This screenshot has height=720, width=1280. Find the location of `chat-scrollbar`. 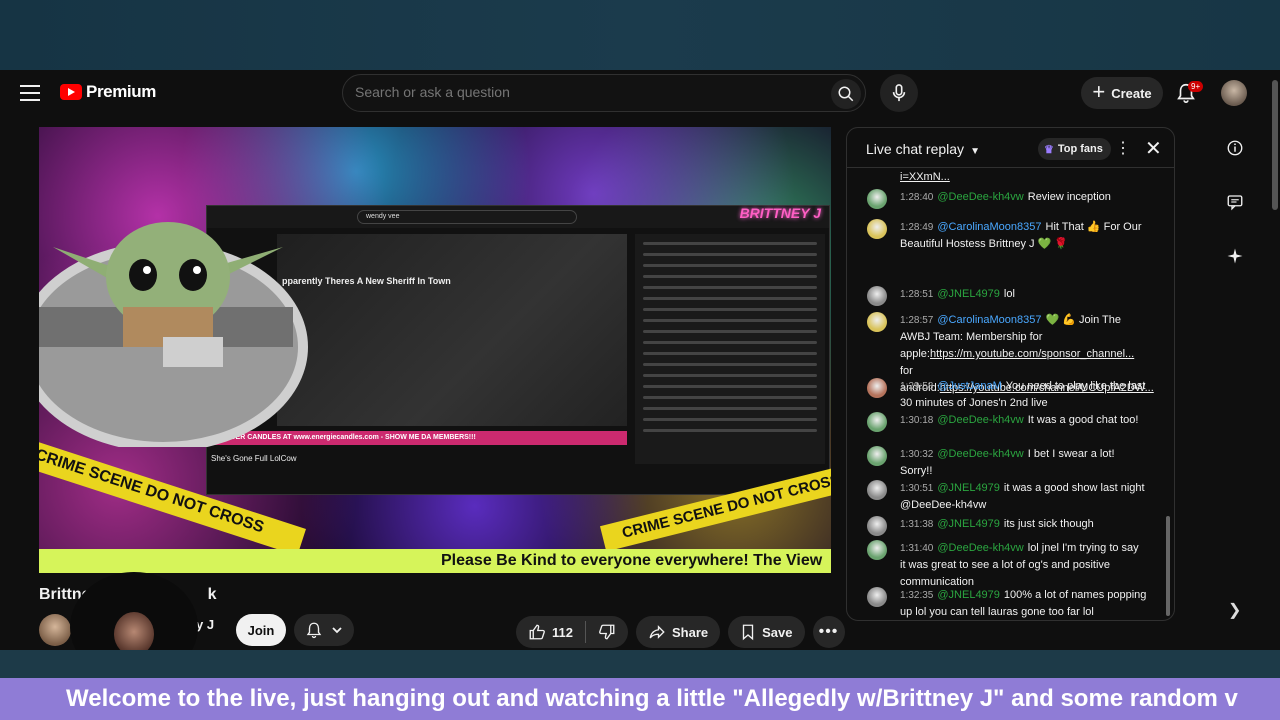

chat-scrollbar is located at coordinates (1168, 566).